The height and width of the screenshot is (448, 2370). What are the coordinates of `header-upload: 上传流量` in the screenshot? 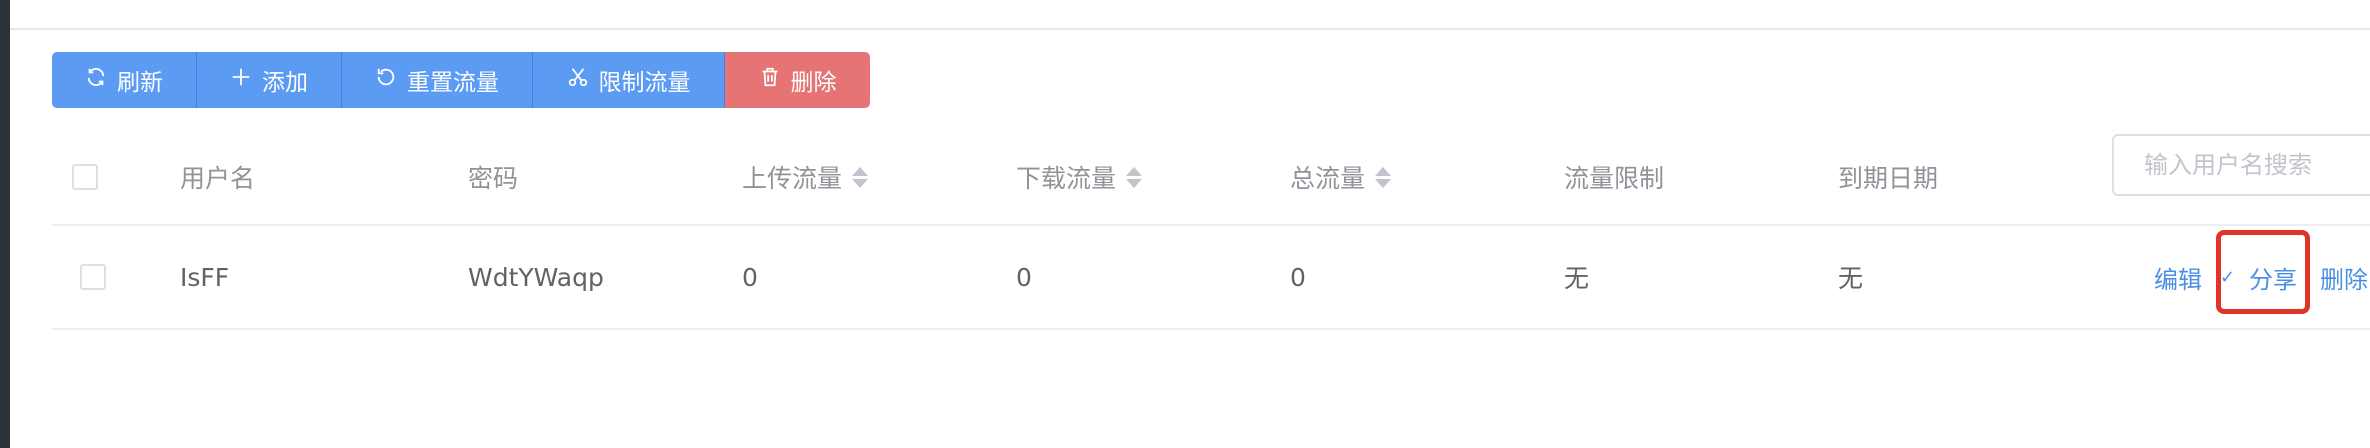 It's located at (805, 177).